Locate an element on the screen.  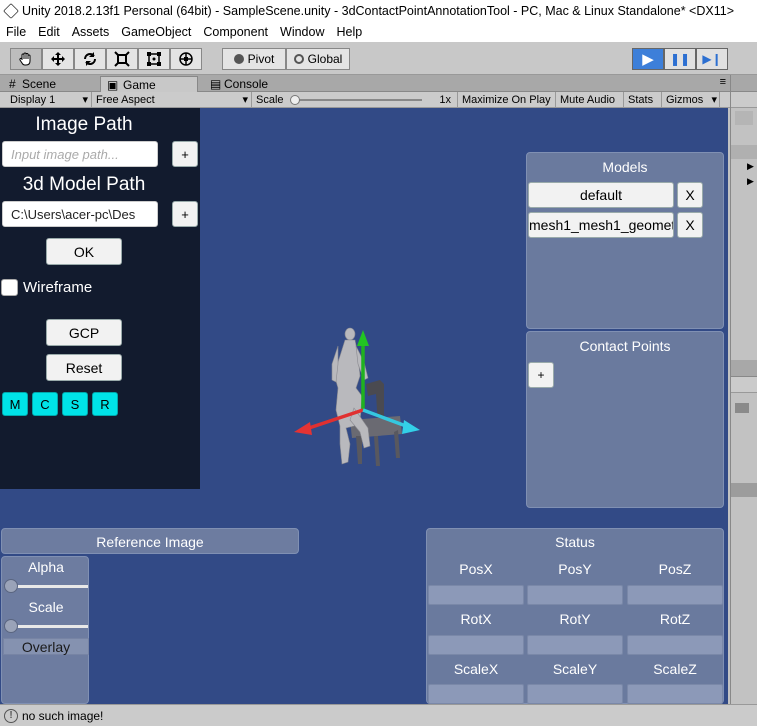
tab-console: ▤ Console is located at coordinates (256, 84).